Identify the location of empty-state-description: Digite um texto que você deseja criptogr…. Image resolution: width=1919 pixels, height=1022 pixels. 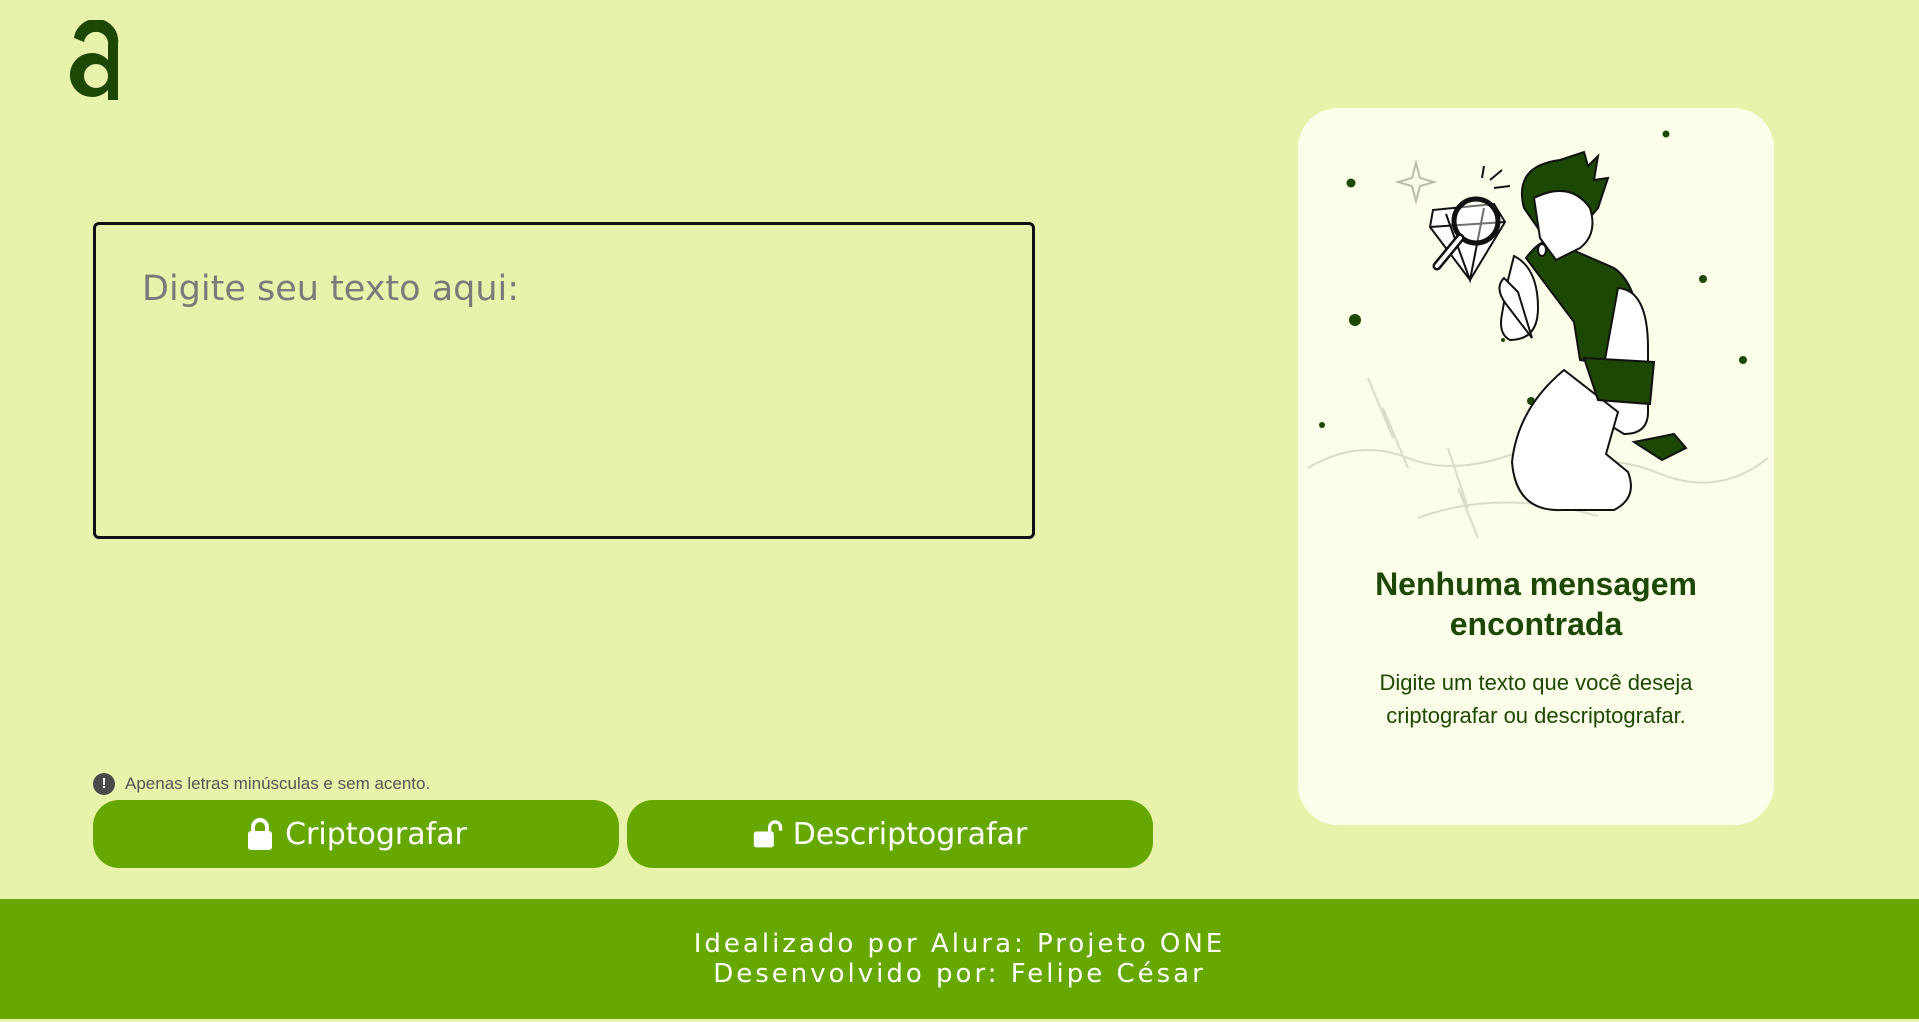
(1536, 699).